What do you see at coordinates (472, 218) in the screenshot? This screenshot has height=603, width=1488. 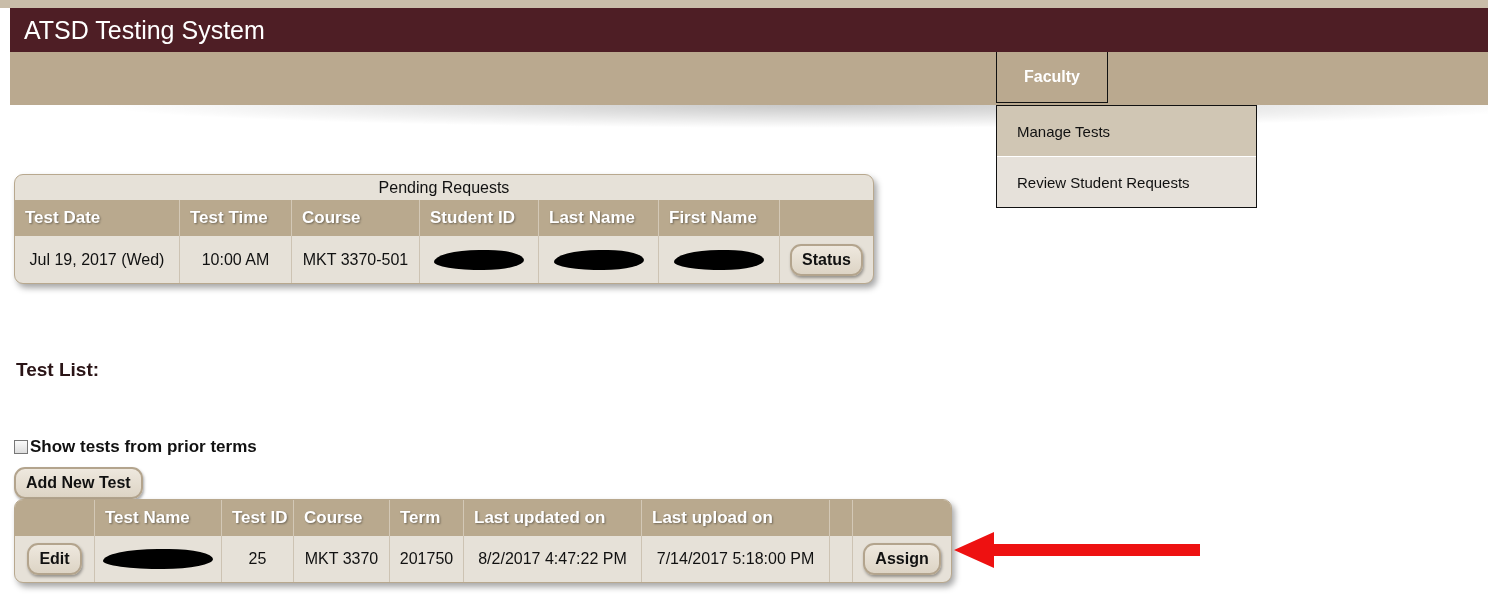 I see `column-header: Student ID` at bounding box center [472, 218].